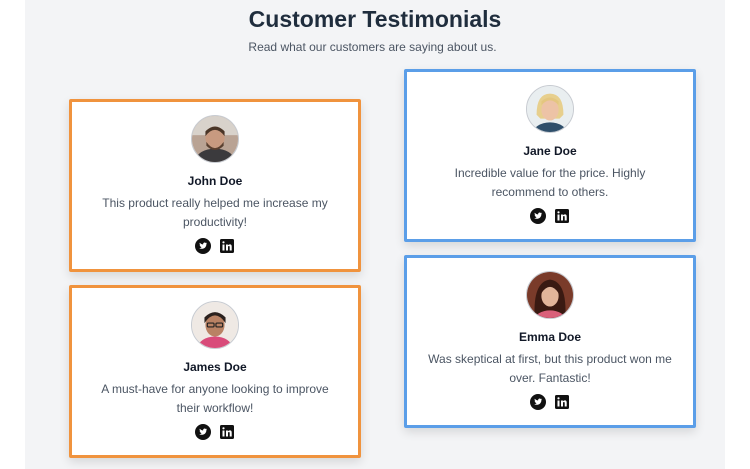 This screenshot has height=469, width=750. I want to click on page-title: Customer Testimonials, so click(375, 19).